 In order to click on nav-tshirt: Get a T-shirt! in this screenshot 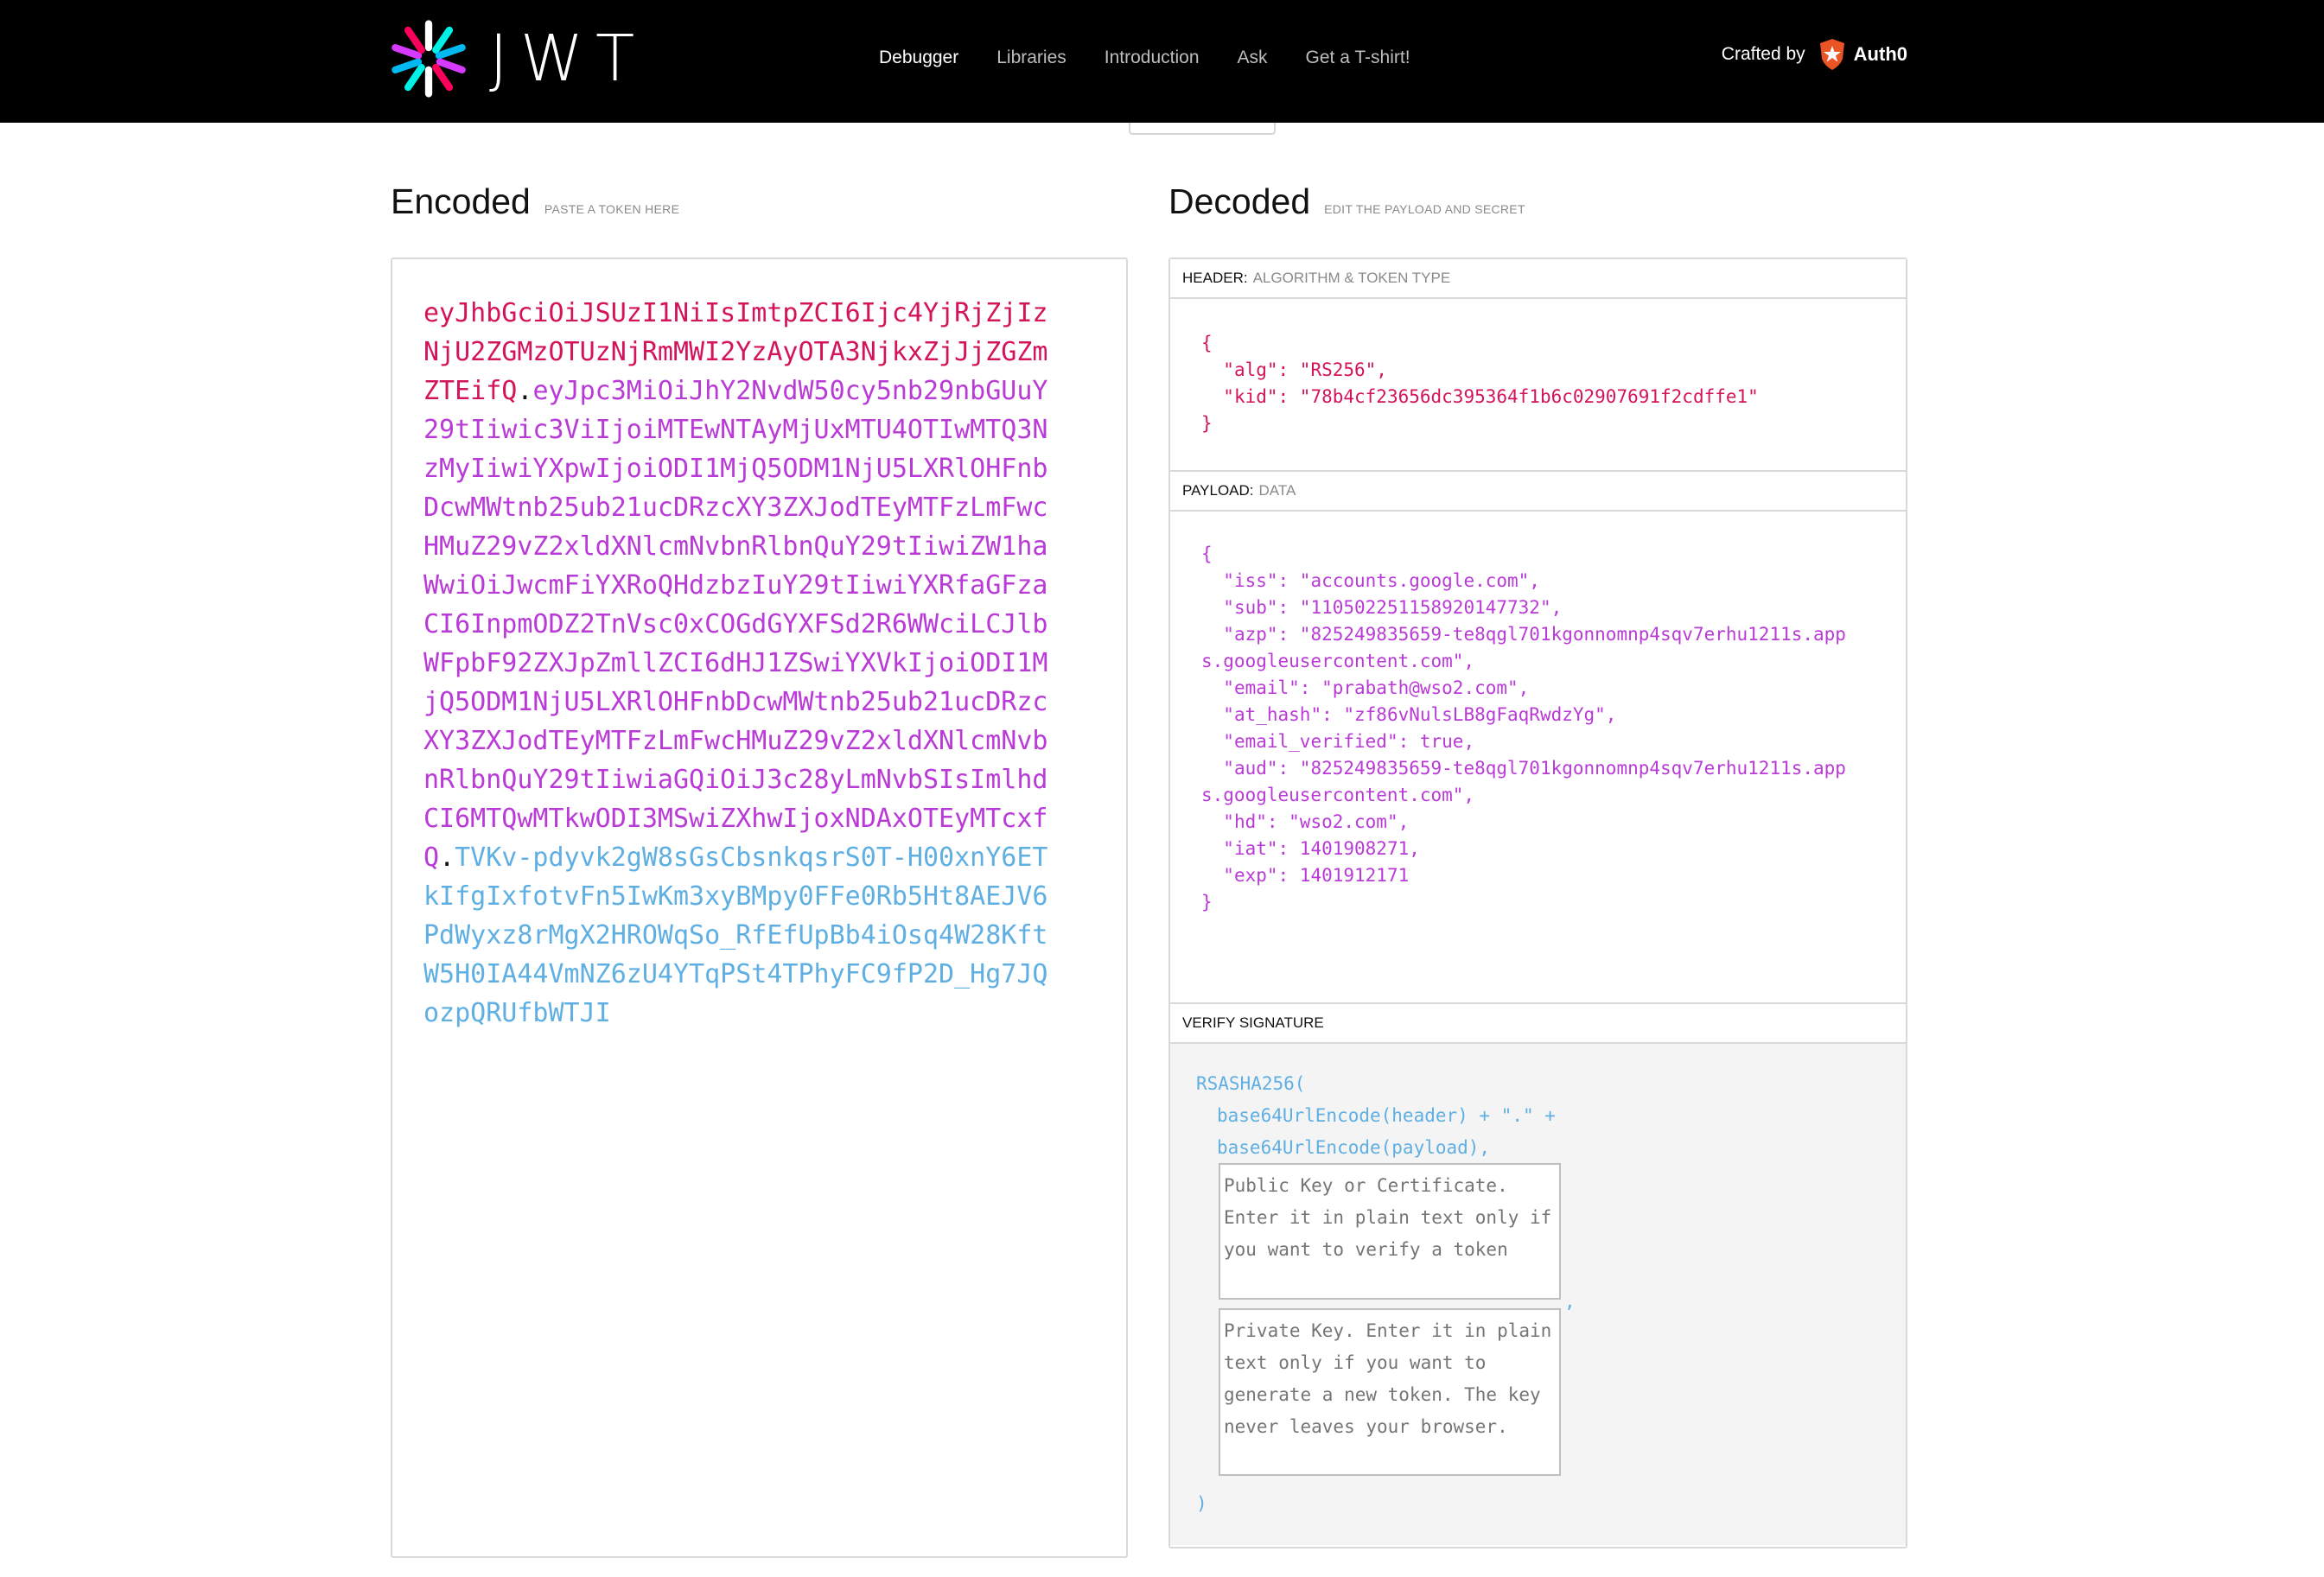, I will do `click(1358, 58)`.